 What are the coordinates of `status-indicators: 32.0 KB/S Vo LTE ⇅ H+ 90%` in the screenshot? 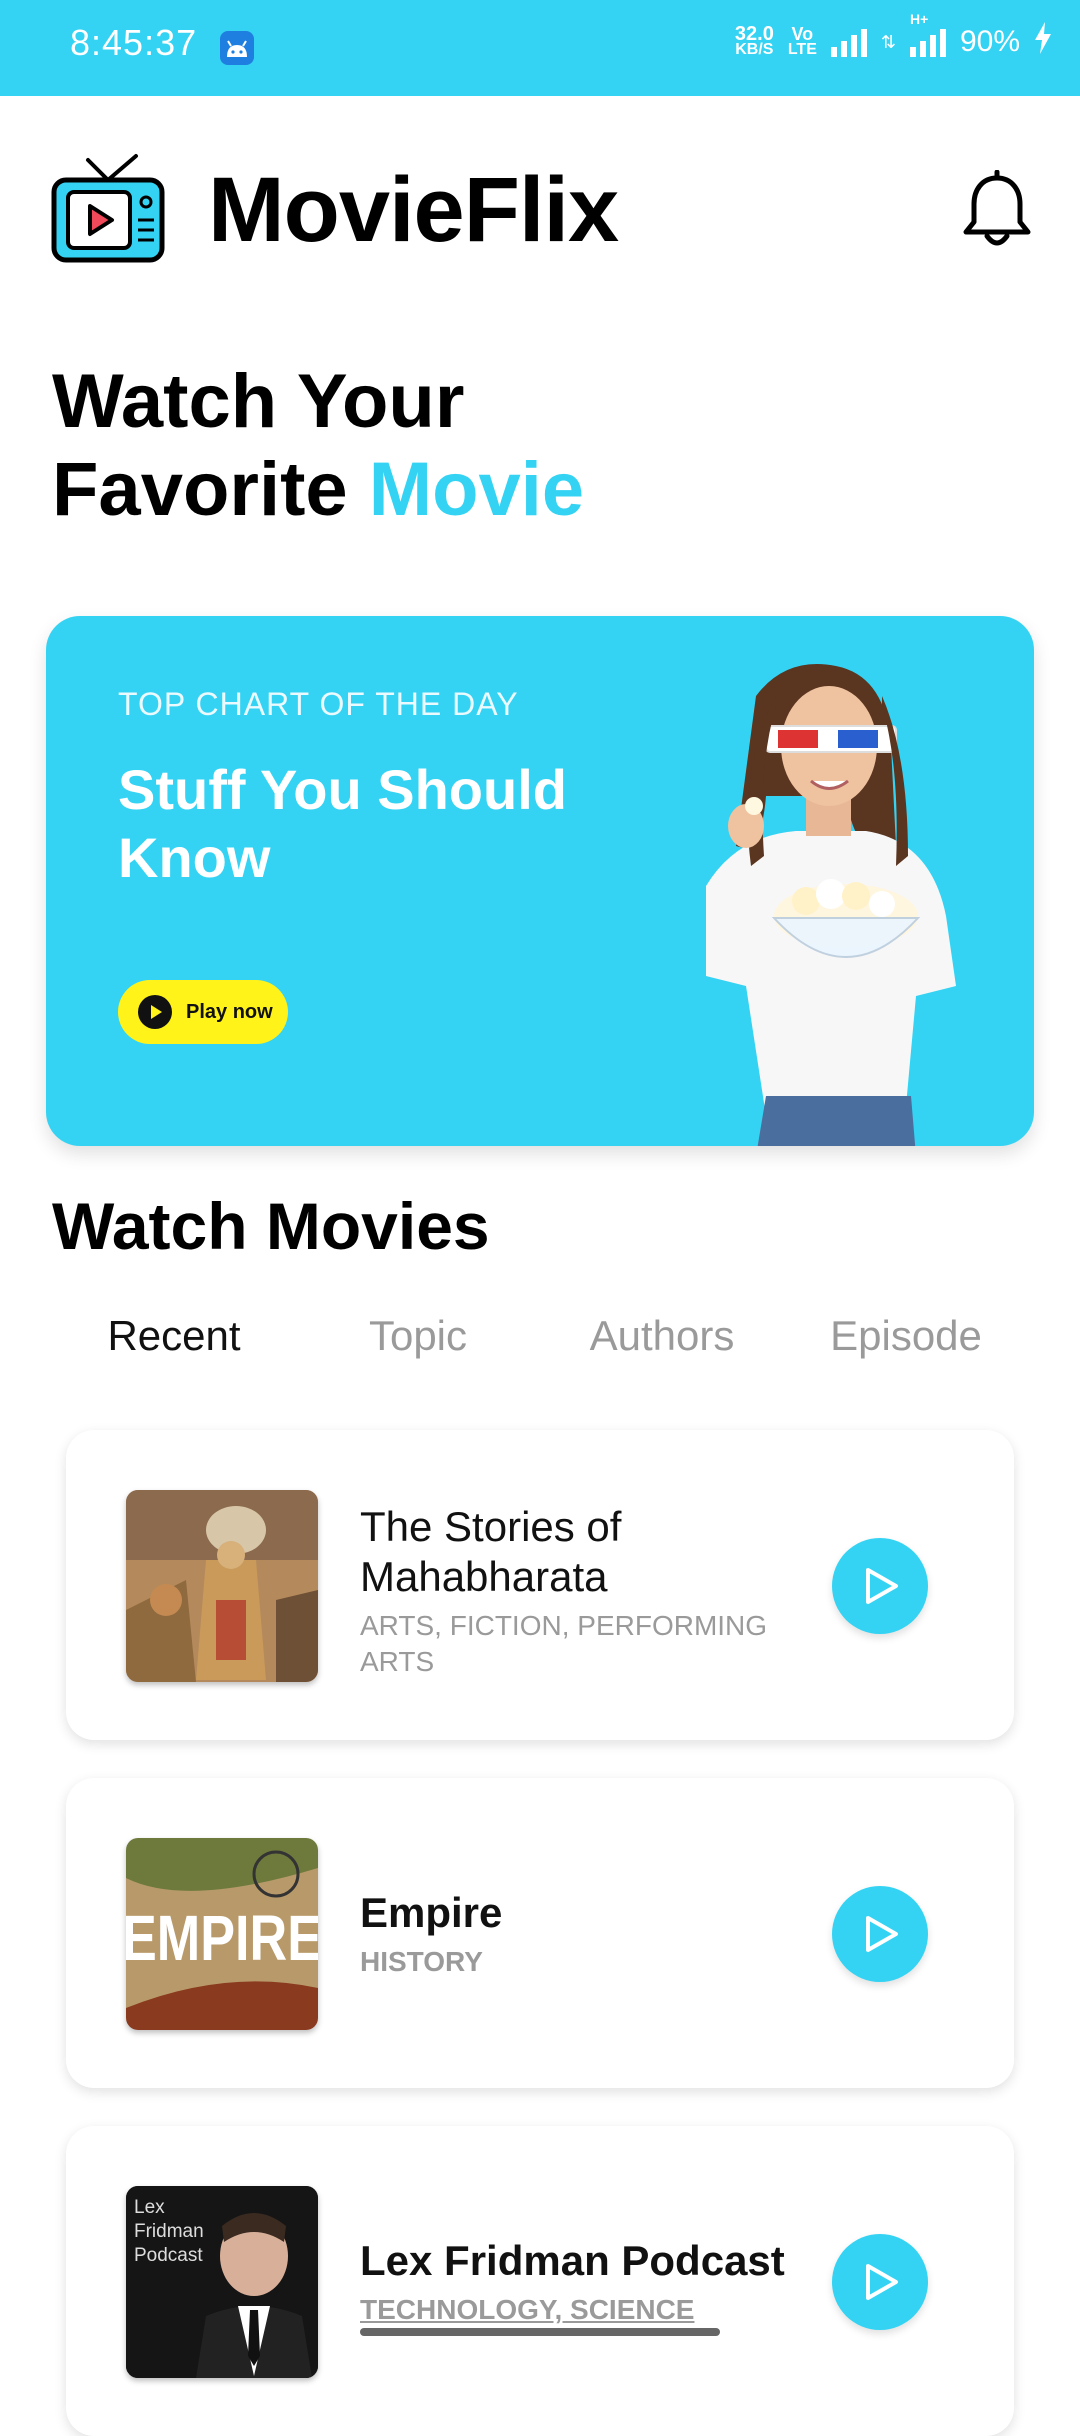 It's located at (893, 36).